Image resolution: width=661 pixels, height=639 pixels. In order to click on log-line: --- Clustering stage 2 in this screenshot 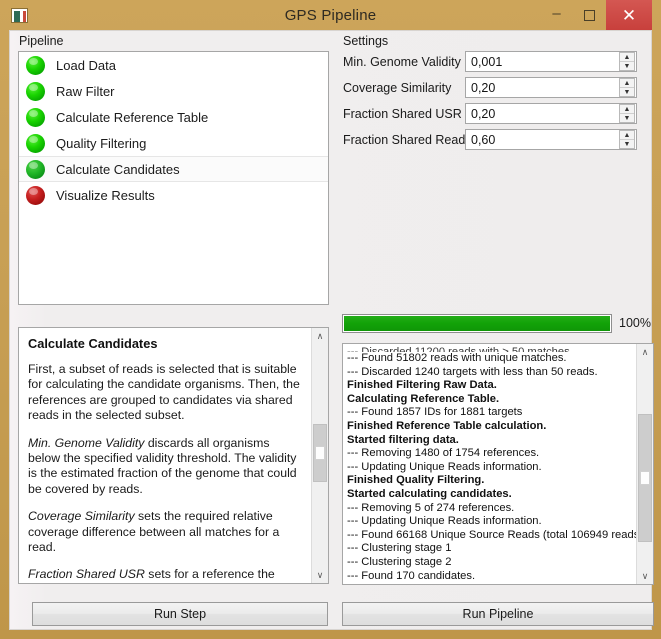, I will do `click(399, 561)`.